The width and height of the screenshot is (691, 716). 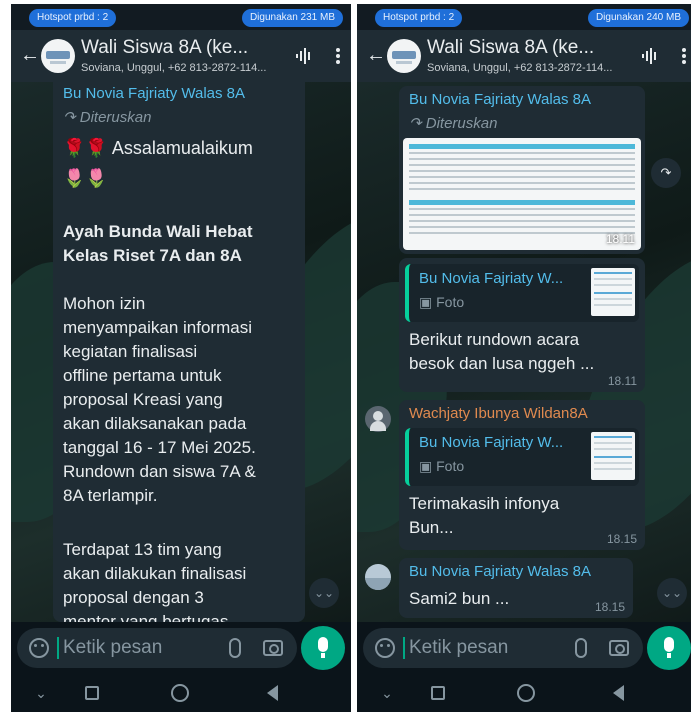 I want to click on forwarded-image-message: Bu Novia Fajriaty Walas 8A ↷ Diteruskan, so click(x=522, y=170).